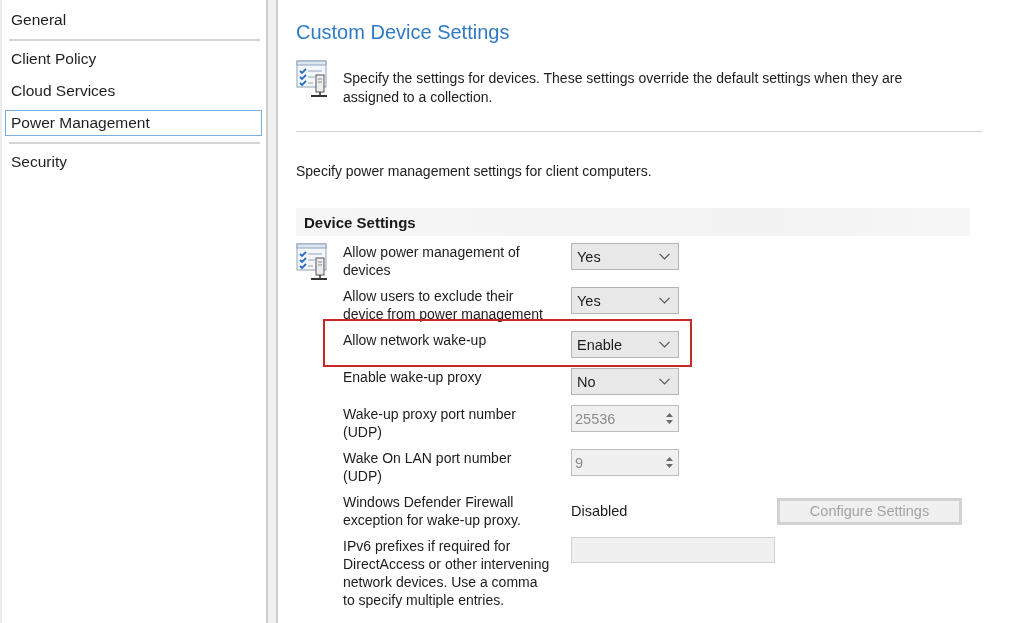  What do you see at coordinates (360, 222) in the screenshot?
I see `section-heading: Device Settings` at bounding box center [360, 222].